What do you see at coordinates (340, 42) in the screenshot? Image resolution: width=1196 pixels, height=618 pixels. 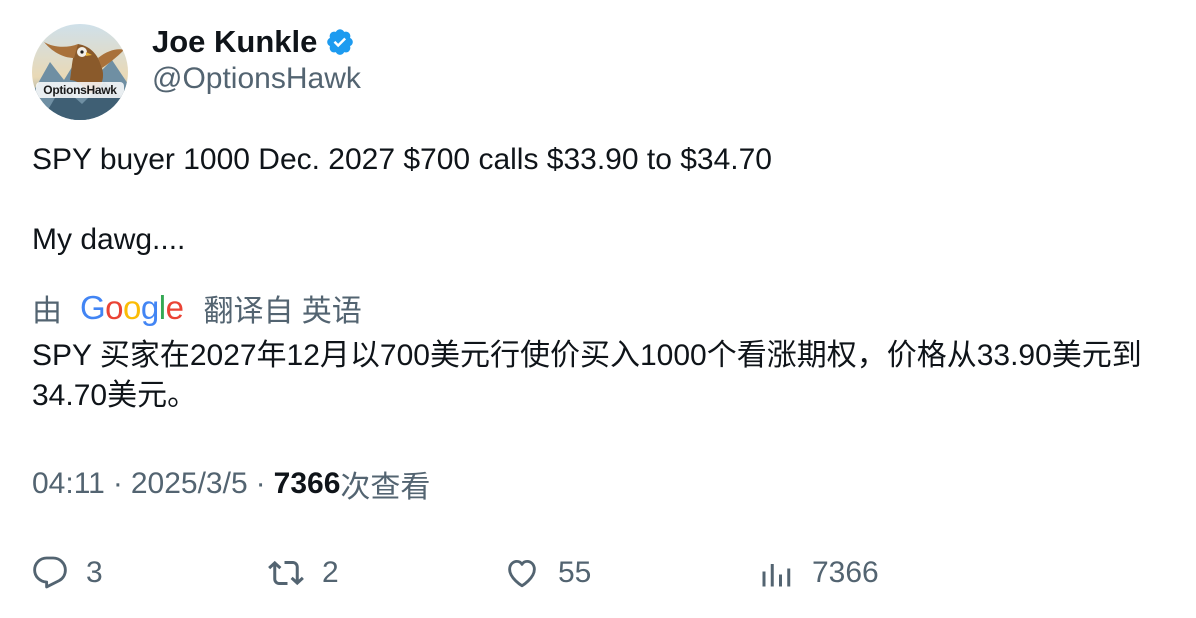 I see `verified-badge-icon` at bounding box center [340, 42].